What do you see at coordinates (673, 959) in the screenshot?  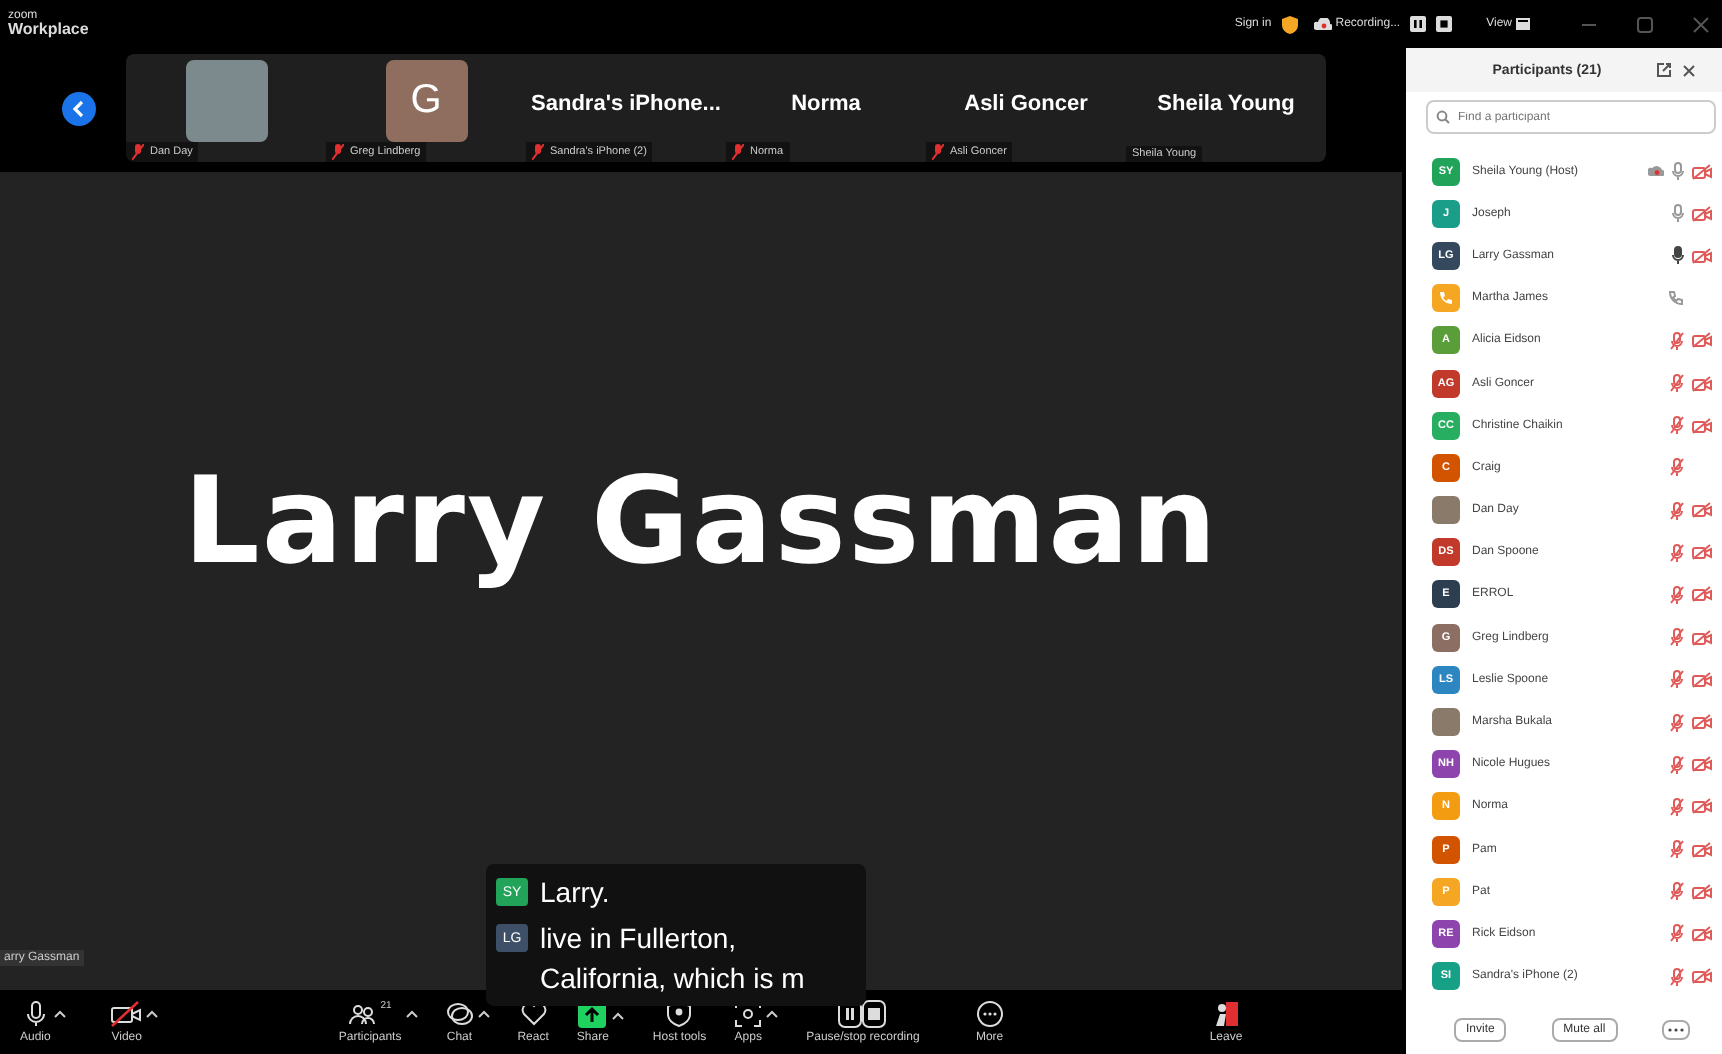 I see `caption-text: live in Fullerton, California, which is m` at bounding box center [673, 959].